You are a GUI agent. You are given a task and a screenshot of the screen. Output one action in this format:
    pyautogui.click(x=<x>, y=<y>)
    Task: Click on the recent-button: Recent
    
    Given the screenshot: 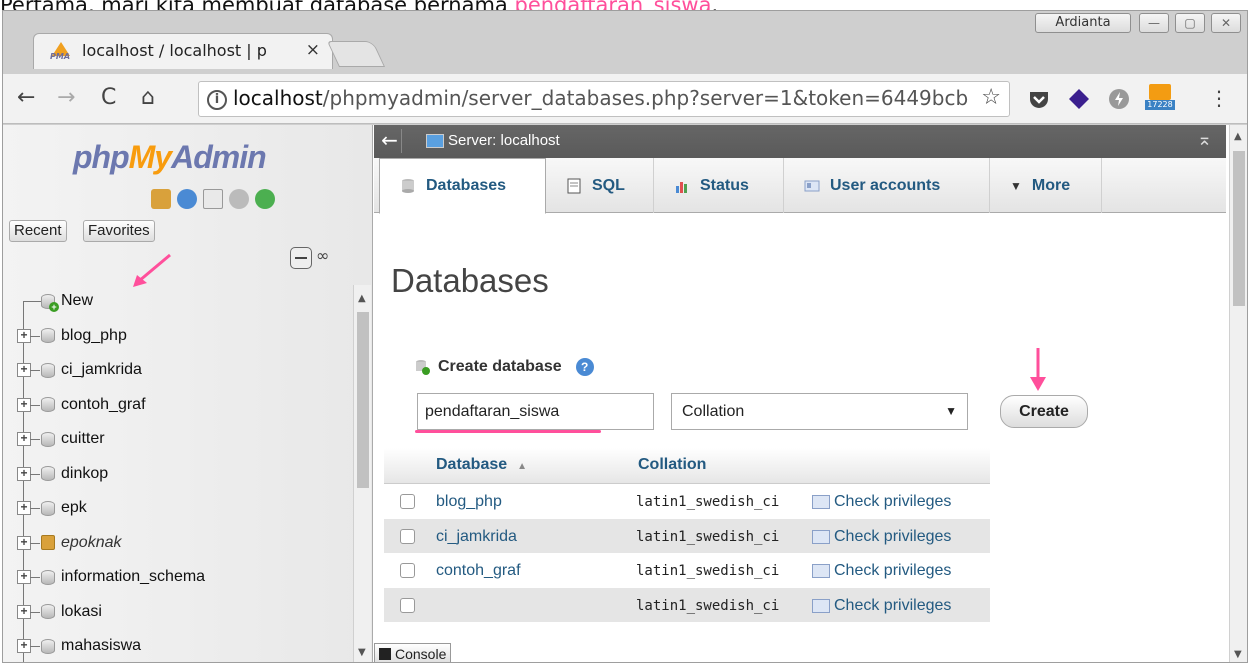 What is the action you would take?
    pyautogui.click(x=38, y=231)
    